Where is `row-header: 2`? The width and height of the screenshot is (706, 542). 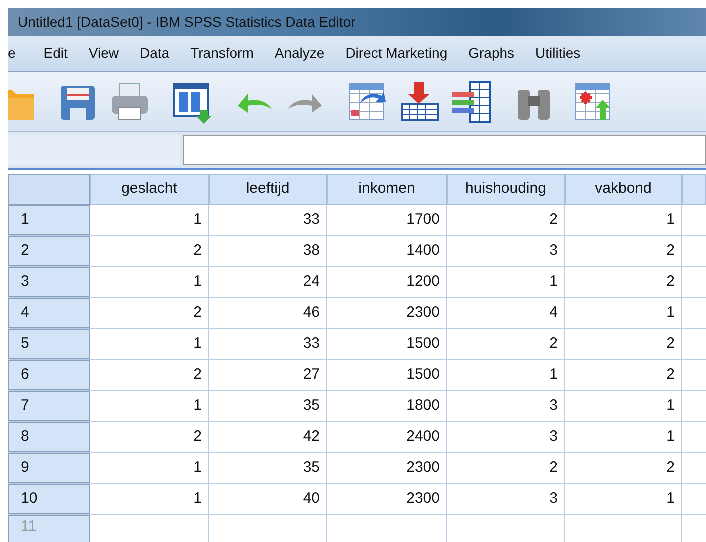
row-header: 2 is located at coordinates (49, 251).